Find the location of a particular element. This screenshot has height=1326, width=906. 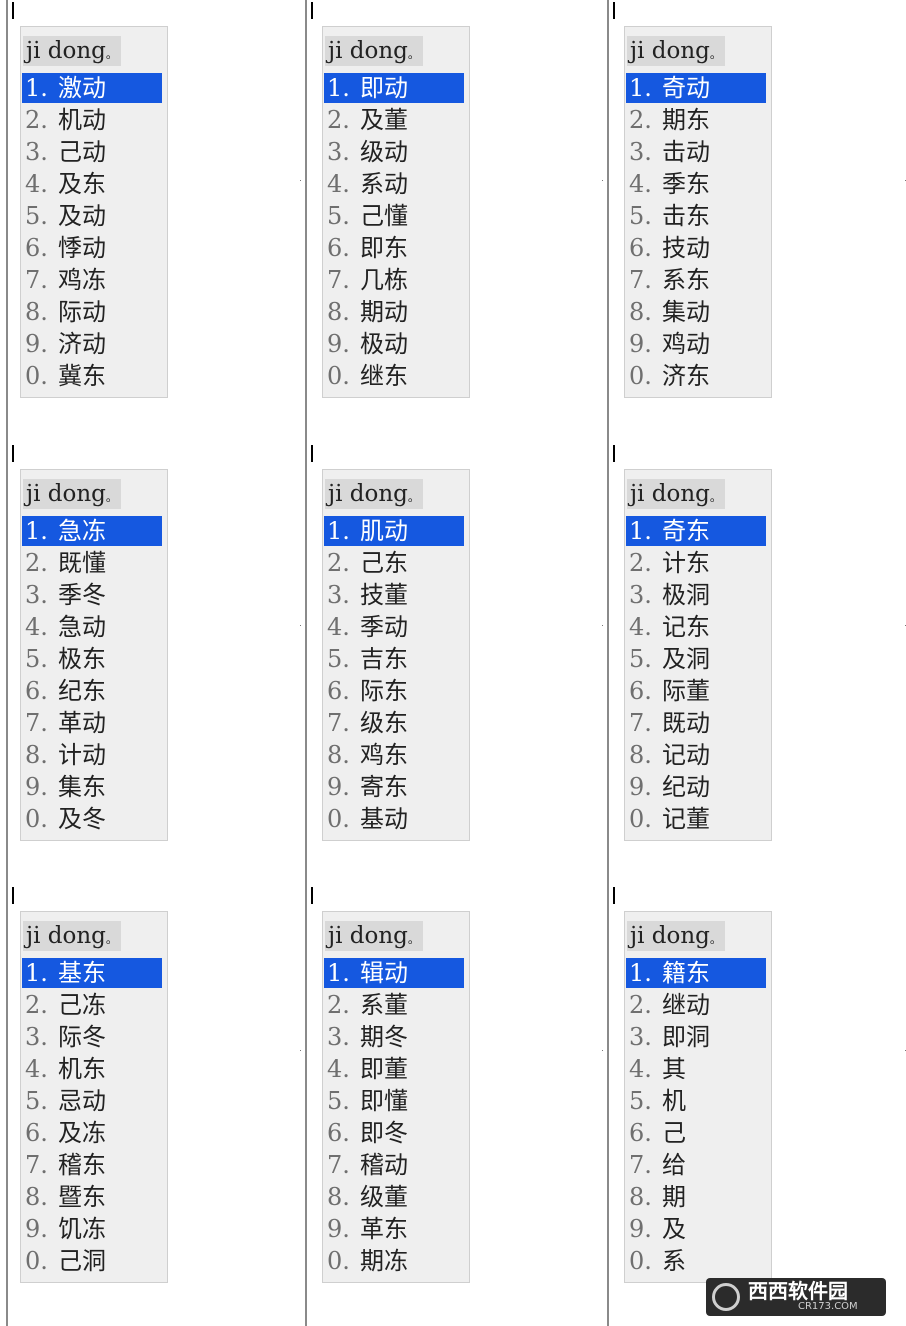

candidate-item: 2. 继动 is located at coordinates (696, 1005).